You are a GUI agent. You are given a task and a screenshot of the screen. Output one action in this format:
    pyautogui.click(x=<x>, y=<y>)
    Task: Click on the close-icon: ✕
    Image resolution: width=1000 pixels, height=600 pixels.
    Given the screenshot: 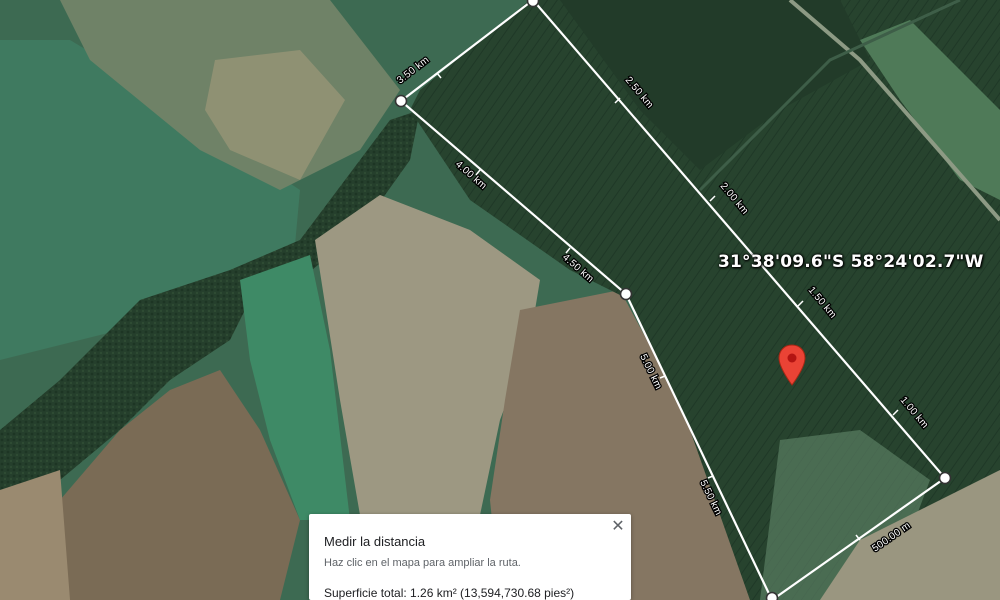 What is the action you would take?
    pyautogui.click(x=618, y=527)
    